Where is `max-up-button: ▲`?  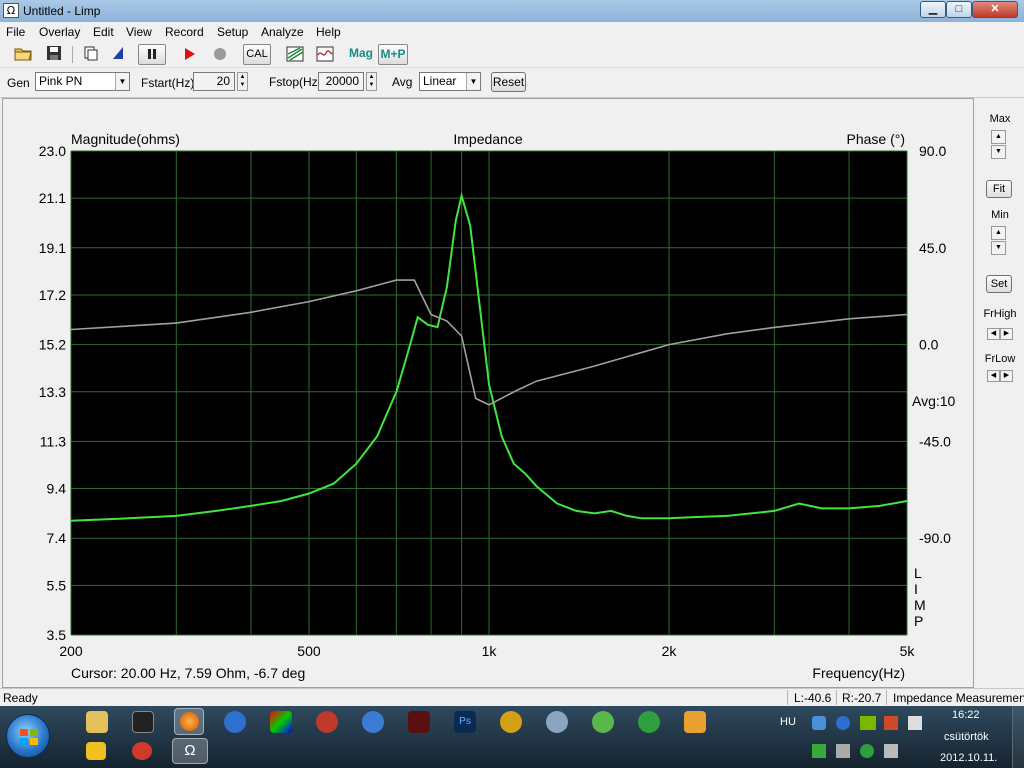
max-up-button: ▲ is located at coordinates (998, 137).